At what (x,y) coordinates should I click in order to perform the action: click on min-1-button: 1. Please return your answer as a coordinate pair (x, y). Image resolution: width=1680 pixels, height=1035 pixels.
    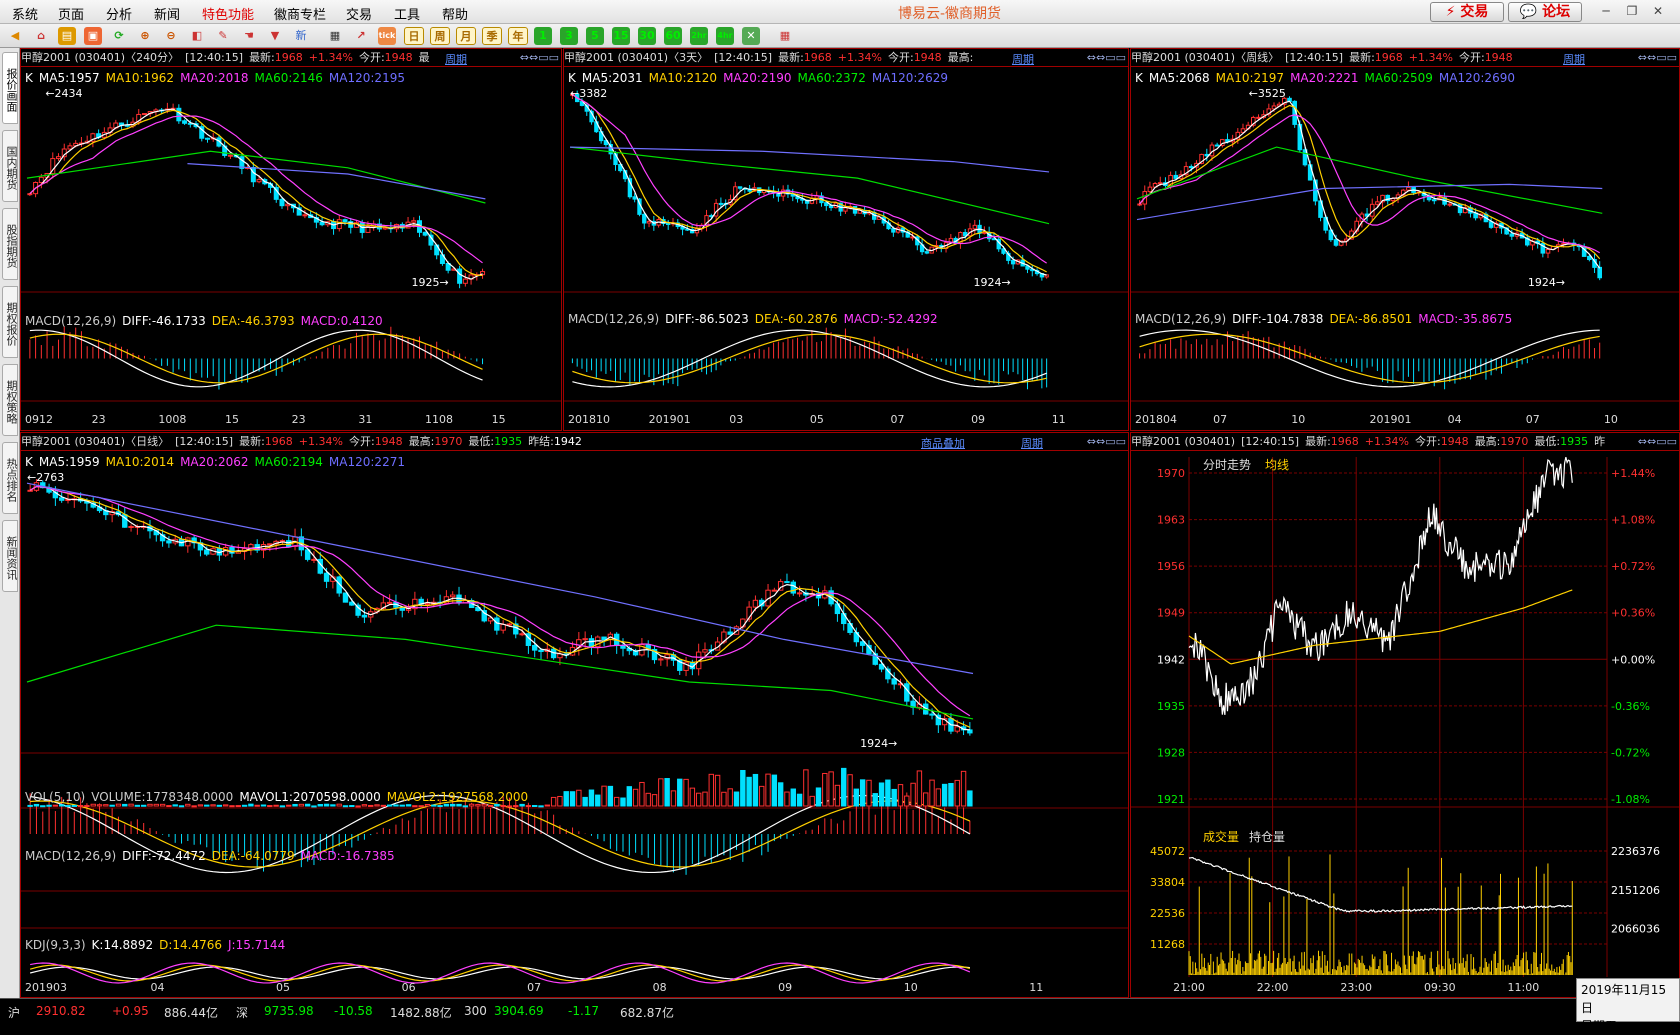
    Looking at the image, I should click on (543, 36).